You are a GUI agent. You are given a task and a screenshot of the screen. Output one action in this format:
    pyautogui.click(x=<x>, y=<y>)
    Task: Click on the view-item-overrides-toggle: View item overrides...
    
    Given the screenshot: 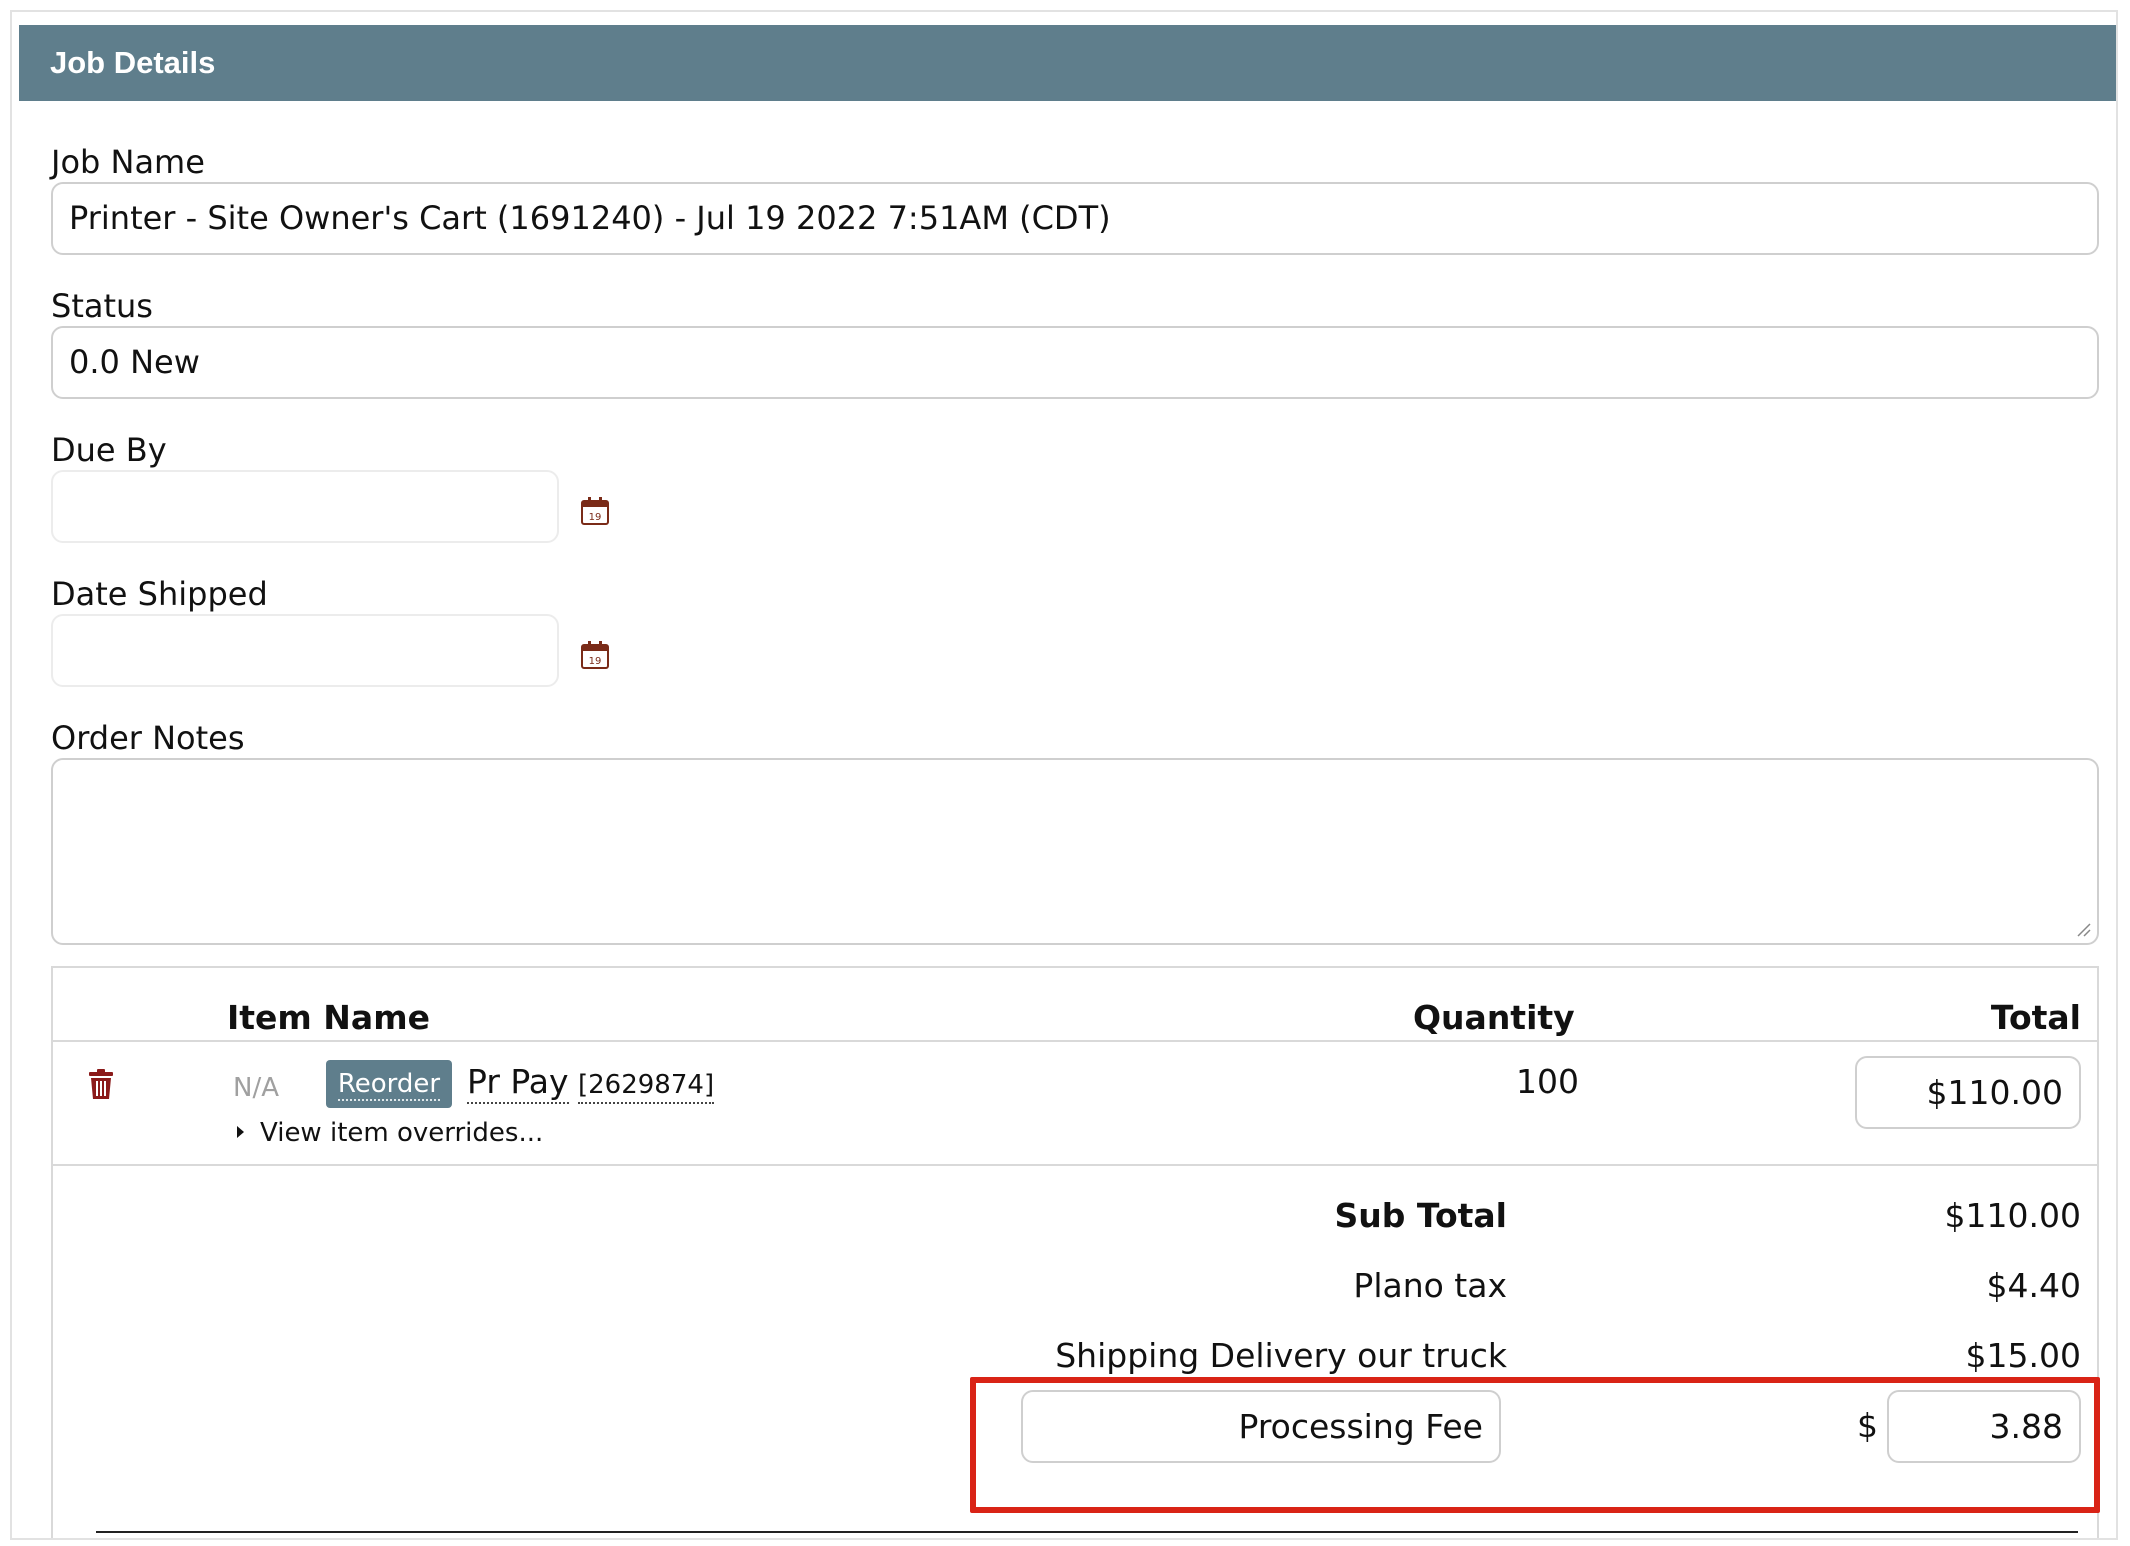 What is the action you would take?
    pyautogui.click(x=390, y=1133)
    